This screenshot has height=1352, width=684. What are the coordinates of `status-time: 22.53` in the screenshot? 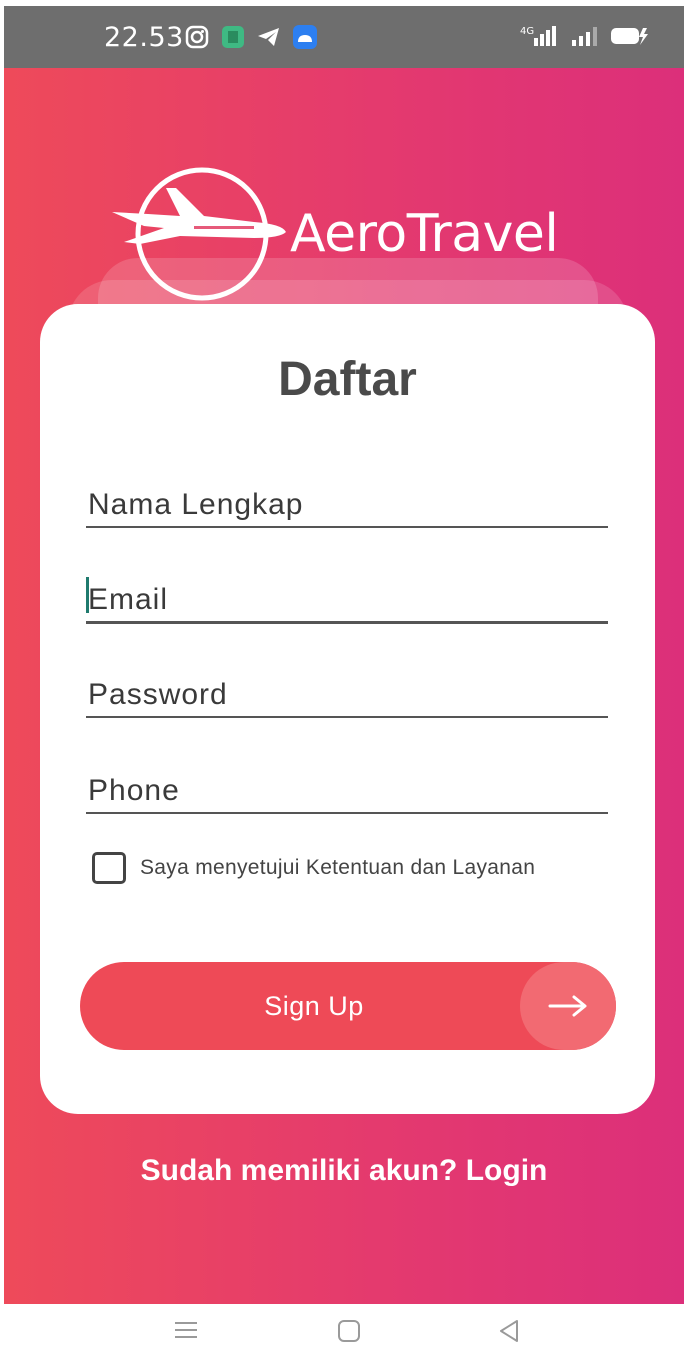 It's located at (144, 37).